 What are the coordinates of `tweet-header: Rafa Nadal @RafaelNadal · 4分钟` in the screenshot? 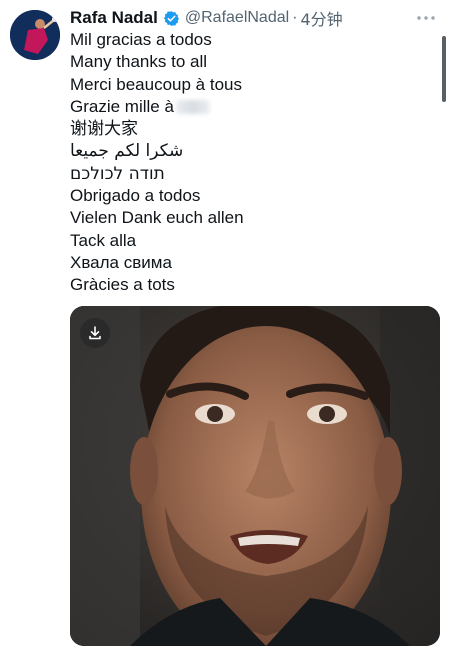 It's located at (206, 18).